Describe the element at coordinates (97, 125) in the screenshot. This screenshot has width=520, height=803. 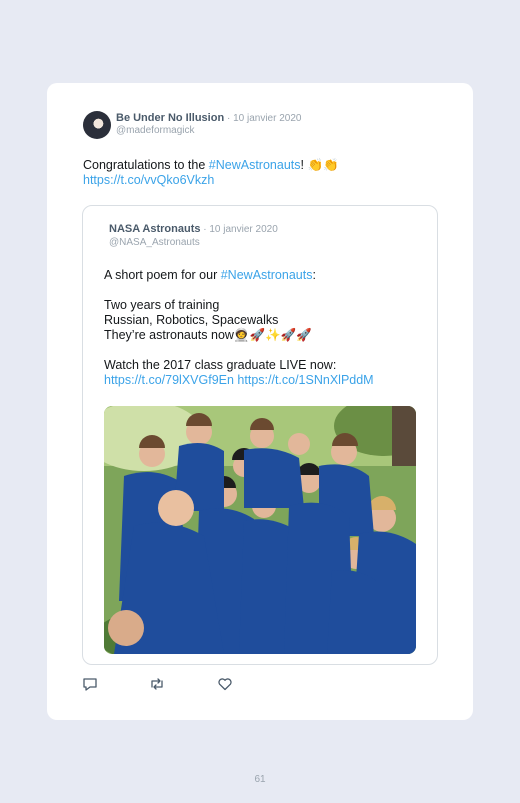
I see `avatar` at that location.